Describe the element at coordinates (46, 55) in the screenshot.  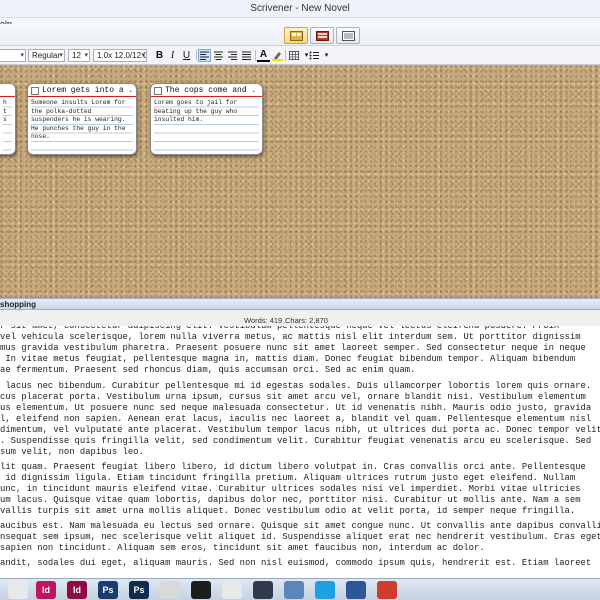
I see `font-style-select: Regular ▾` at that location.